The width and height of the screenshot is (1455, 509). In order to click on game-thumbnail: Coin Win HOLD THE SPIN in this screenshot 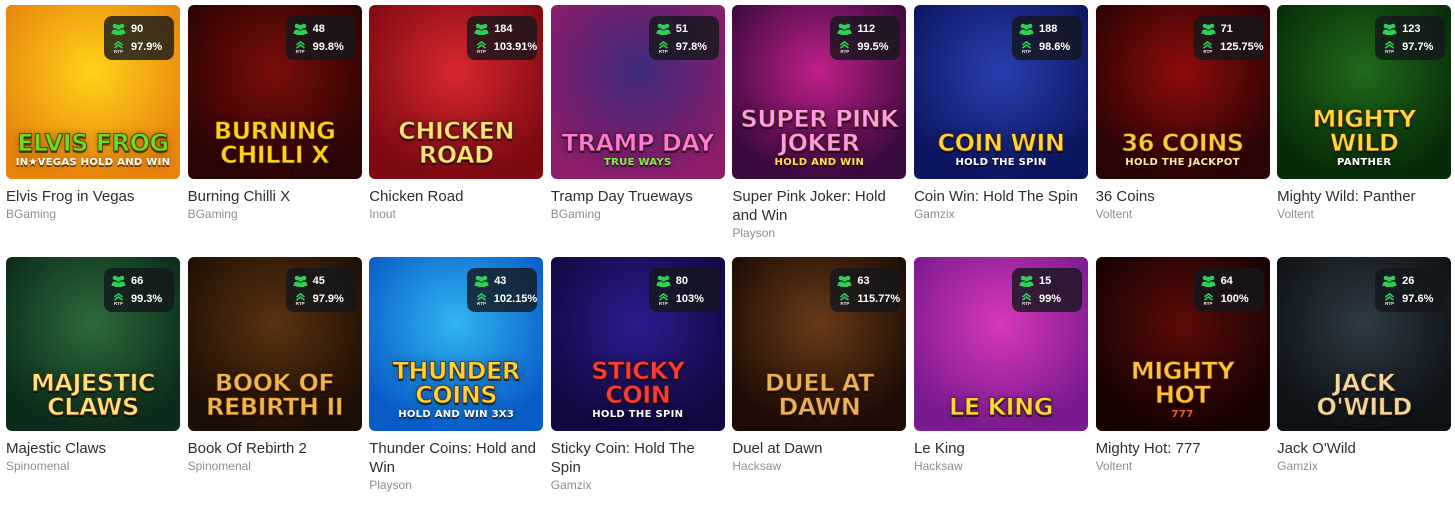, I will do `click(1000, 92)`.